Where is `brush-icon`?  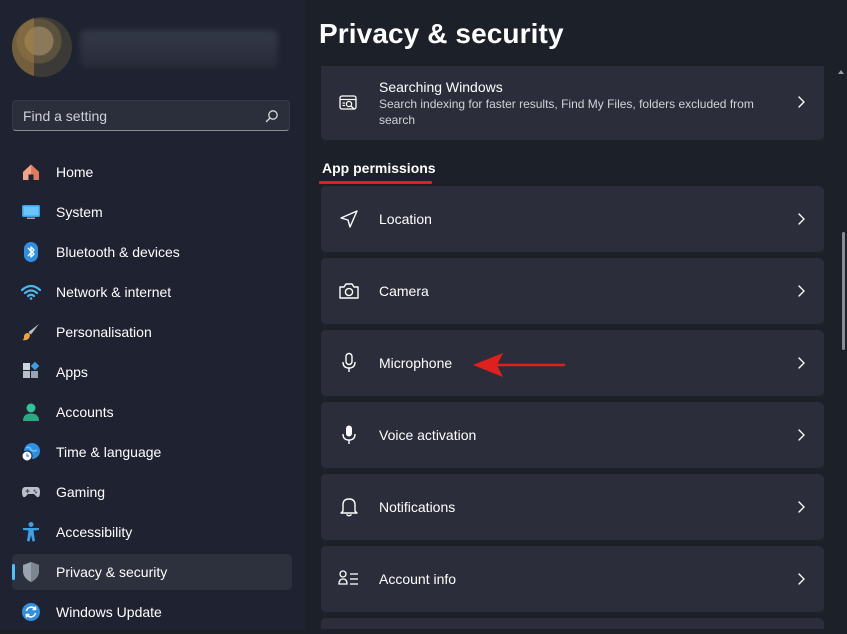 brush-icon is located at coordinates (31, 332).